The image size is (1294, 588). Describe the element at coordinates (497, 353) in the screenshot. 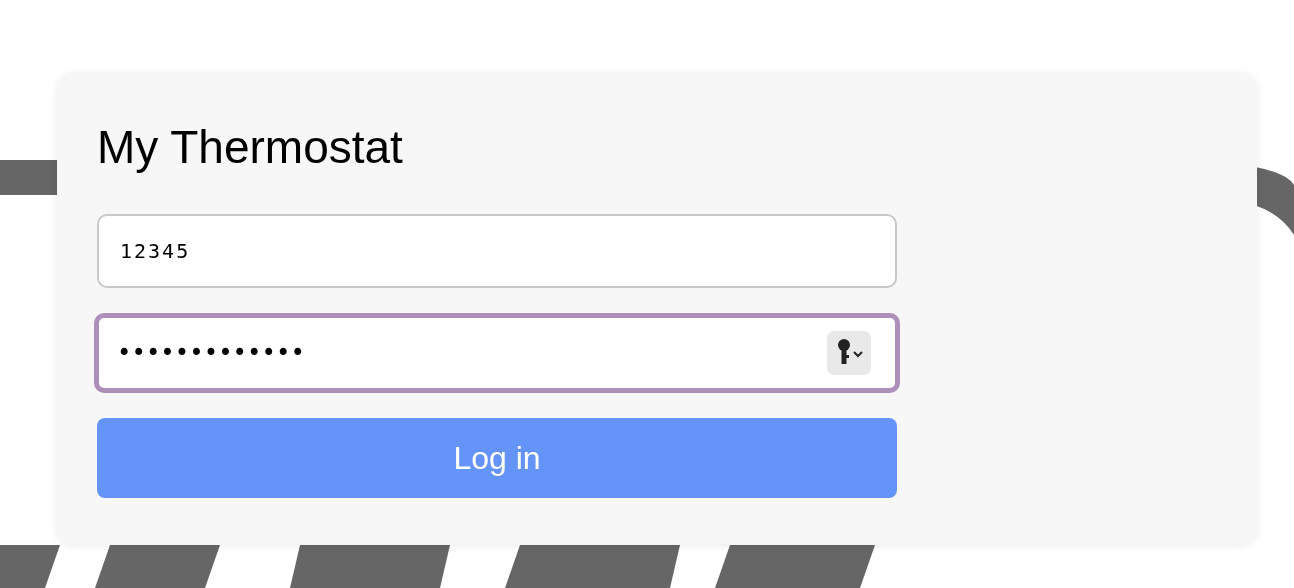

I see `password-field: •••••••••••••` at that location.